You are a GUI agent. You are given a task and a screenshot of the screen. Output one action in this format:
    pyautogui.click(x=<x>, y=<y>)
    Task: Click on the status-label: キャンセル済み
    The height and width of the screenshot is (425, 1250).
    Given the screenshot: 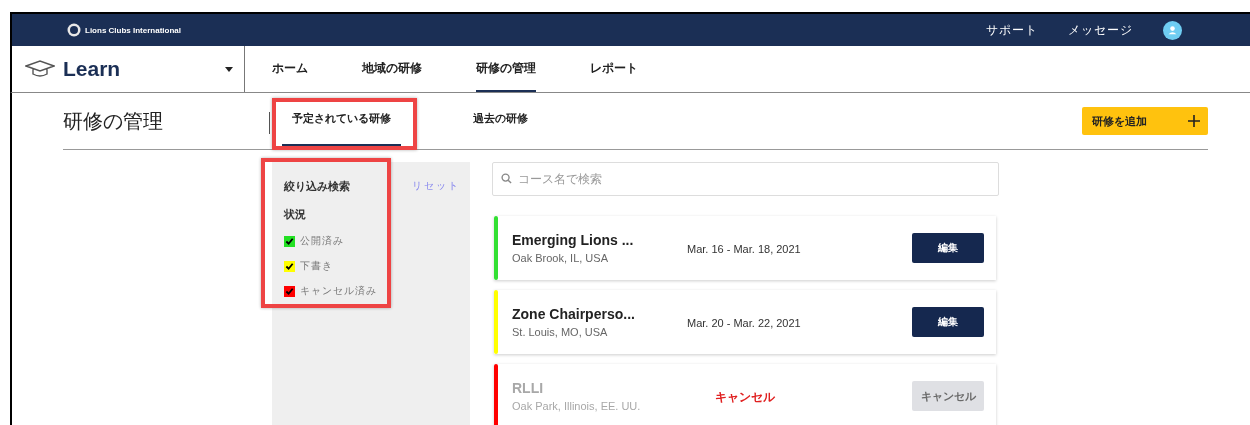 What is the action you would take?
    pyautogui.click(x=338, y=291)
    